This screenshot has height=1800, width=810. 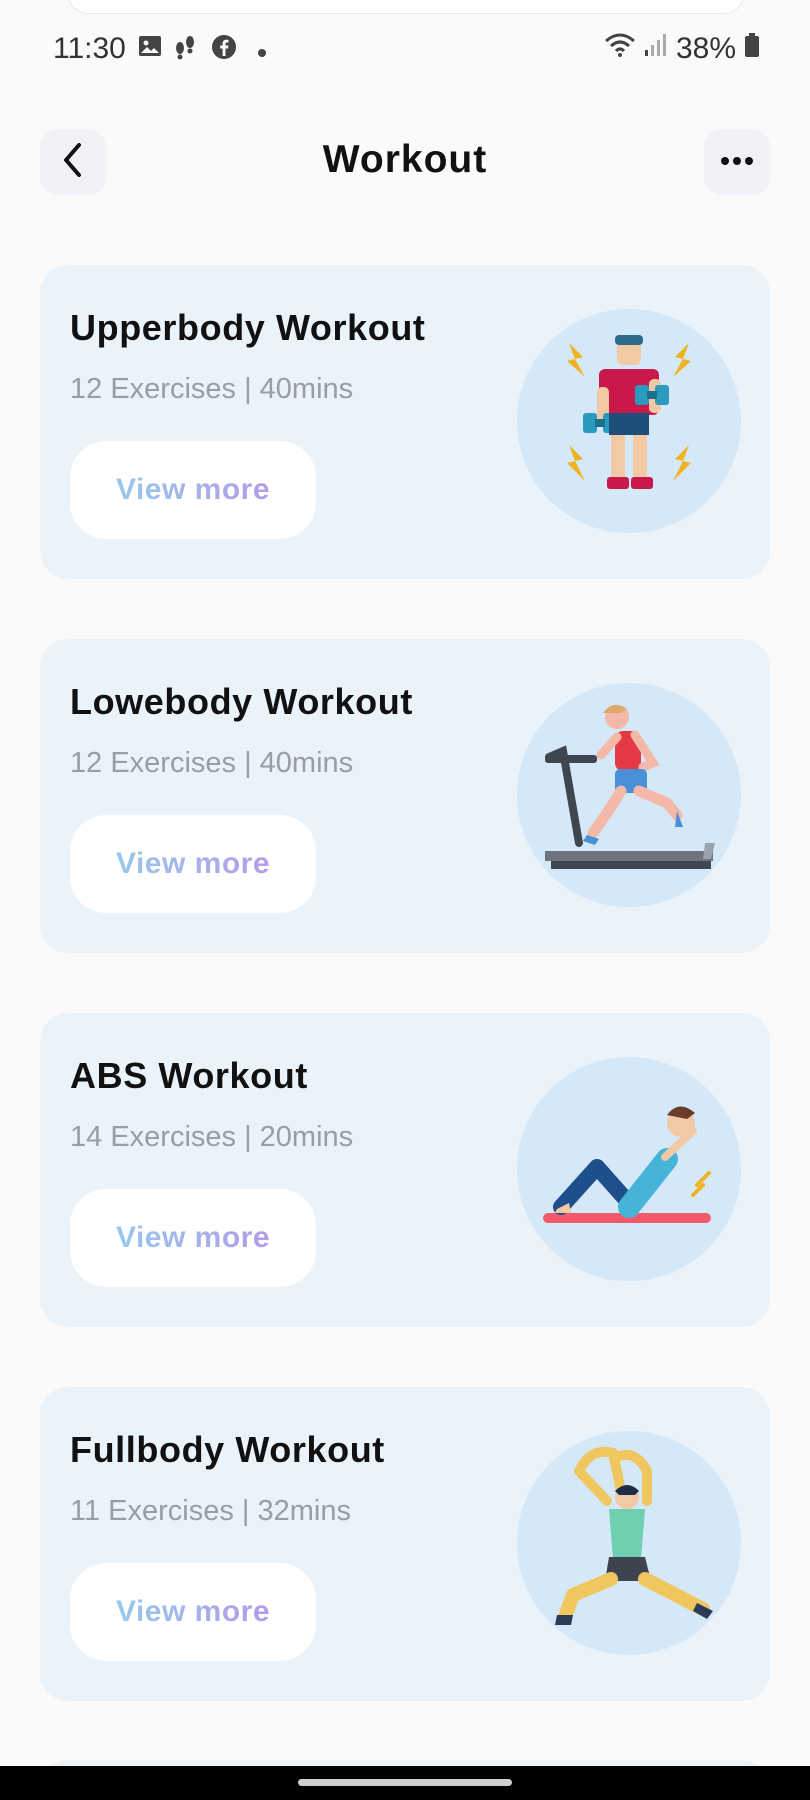 I want to click on battery-icon, so click(x=752, y=49).